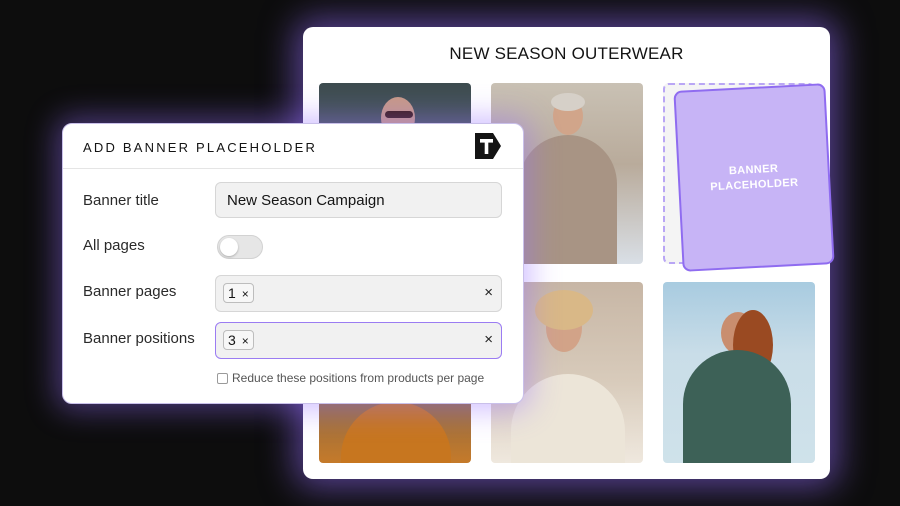 The image size is (900, 506). I want to click on reduce-positions-checkbox, so click(222, 378).